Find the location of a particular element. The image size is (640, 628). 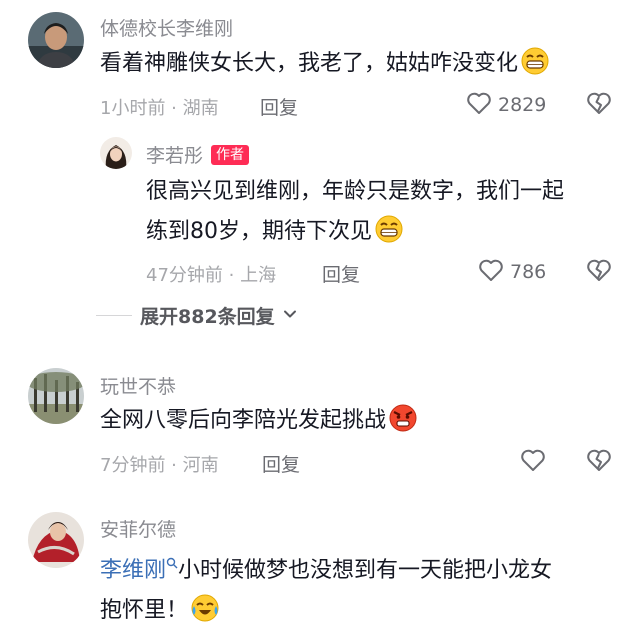

expand-replies-label: 展开882条回复 is located at coordinates (207, 317).